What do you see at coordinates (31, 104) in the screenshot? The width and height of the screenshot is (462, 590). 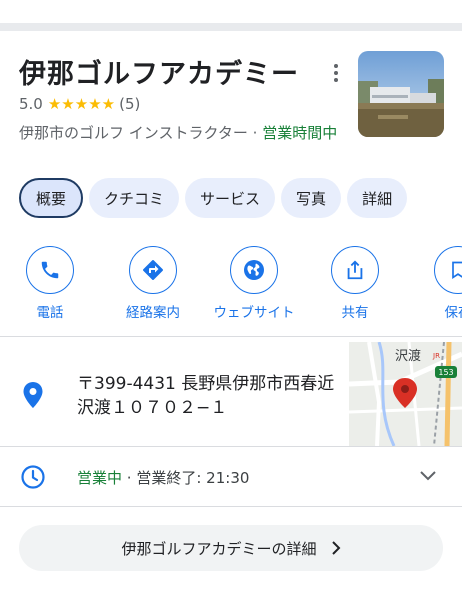 I see `rating-value: 5.0` at bounding box center [31, 104].